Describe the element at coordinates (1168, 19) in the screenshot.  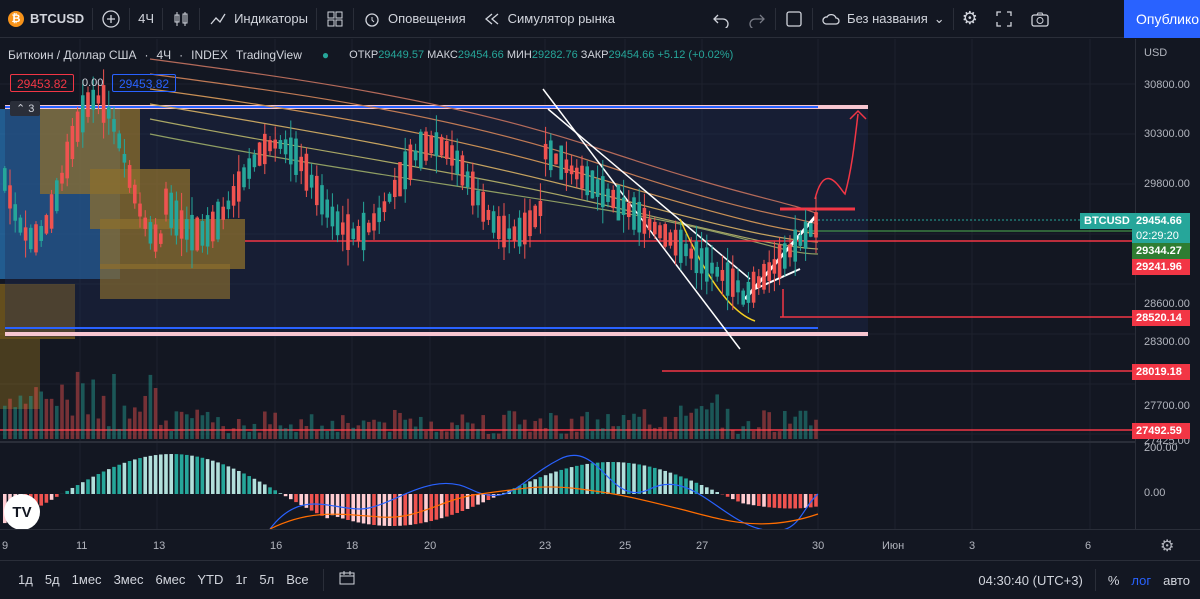
I see `publish-label: Опубликовать` at that location.